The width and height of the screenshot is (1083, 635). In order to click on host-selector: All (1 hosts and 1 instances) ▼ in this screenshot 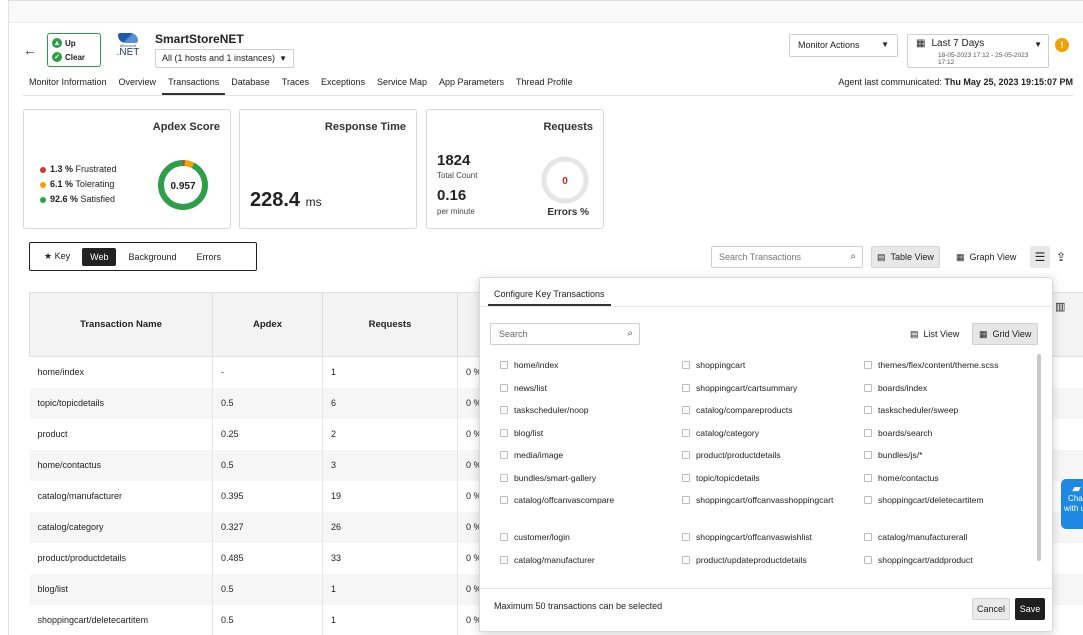, I will do `click(224, 58)`.